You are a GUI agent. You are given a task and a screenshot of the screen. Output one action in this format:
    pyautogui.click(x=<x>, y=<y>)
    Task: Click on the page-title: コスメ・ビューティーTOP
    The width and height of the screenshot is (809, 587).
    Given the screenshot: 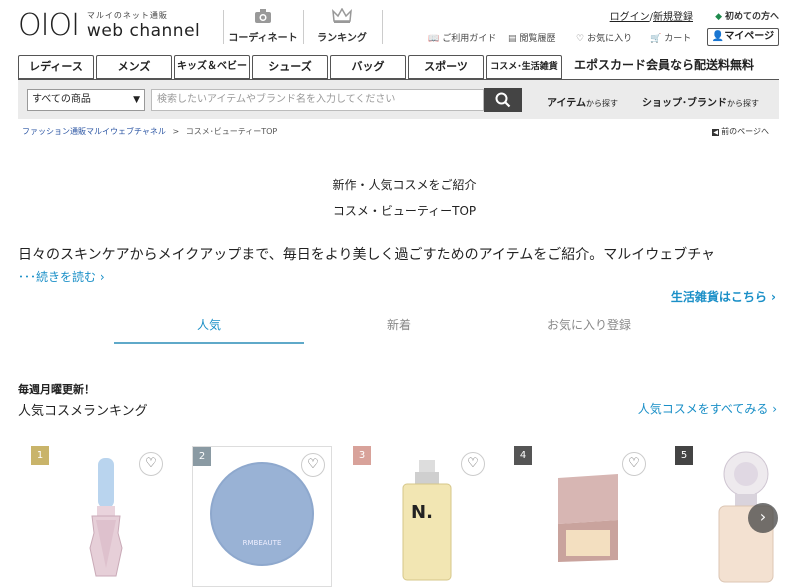 What is the action you would take?
    pyautogui.click(x=404, y=211)
    